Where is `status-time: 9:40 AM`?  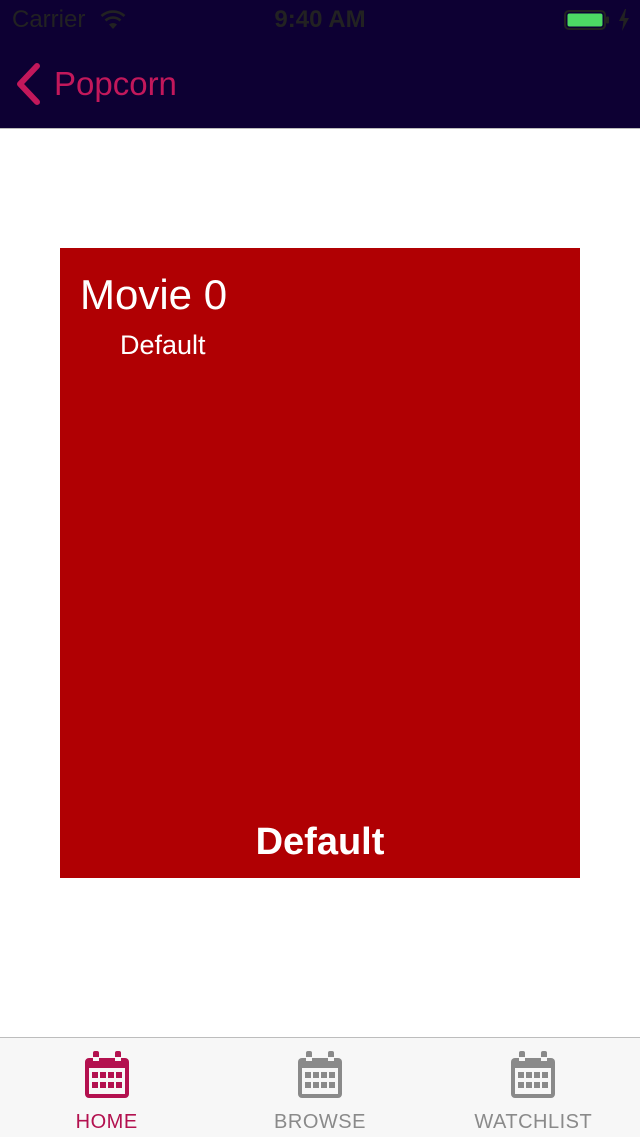
status-time: 9:40 AM is located at coordinates (320, 19).